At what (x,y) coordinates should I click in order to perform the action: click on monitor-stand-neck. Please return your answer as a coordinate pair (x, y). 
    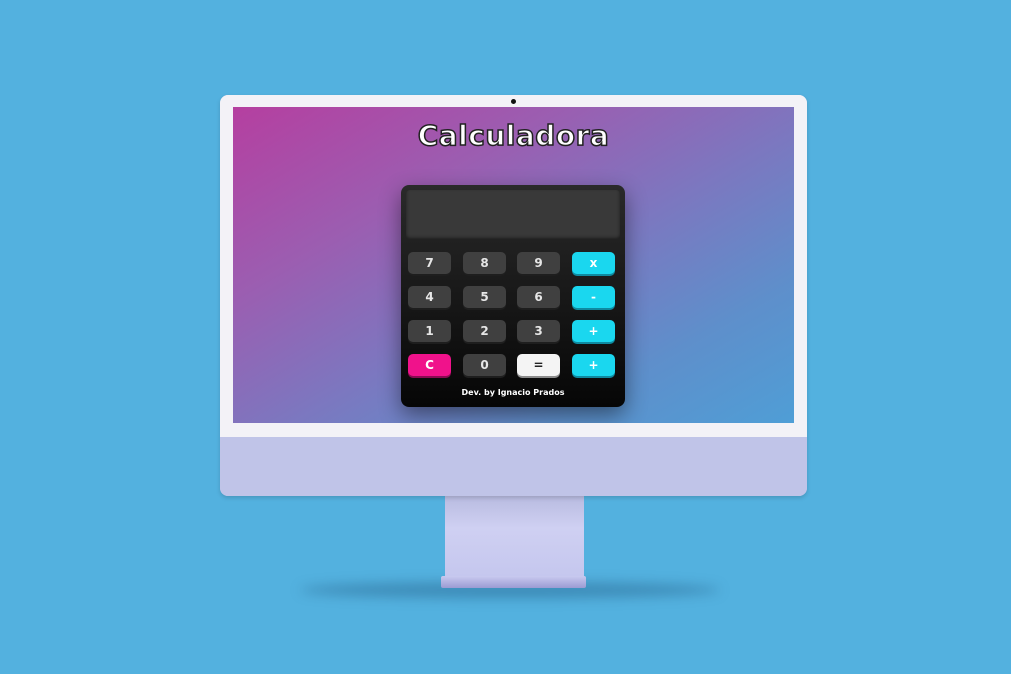
    Looking at the image, I should click on (514, 536).